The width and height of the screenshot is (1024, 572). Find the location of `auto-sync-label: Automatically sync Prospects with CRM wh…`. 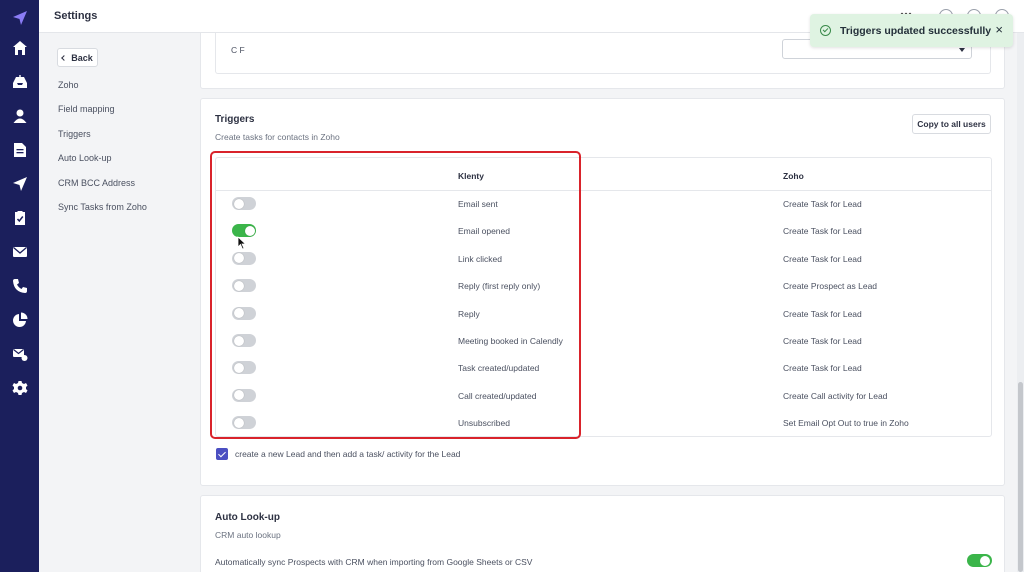

auto-sync-label: Automatically sync Prospects with CRM wh… is located at coordinates (374, 562).